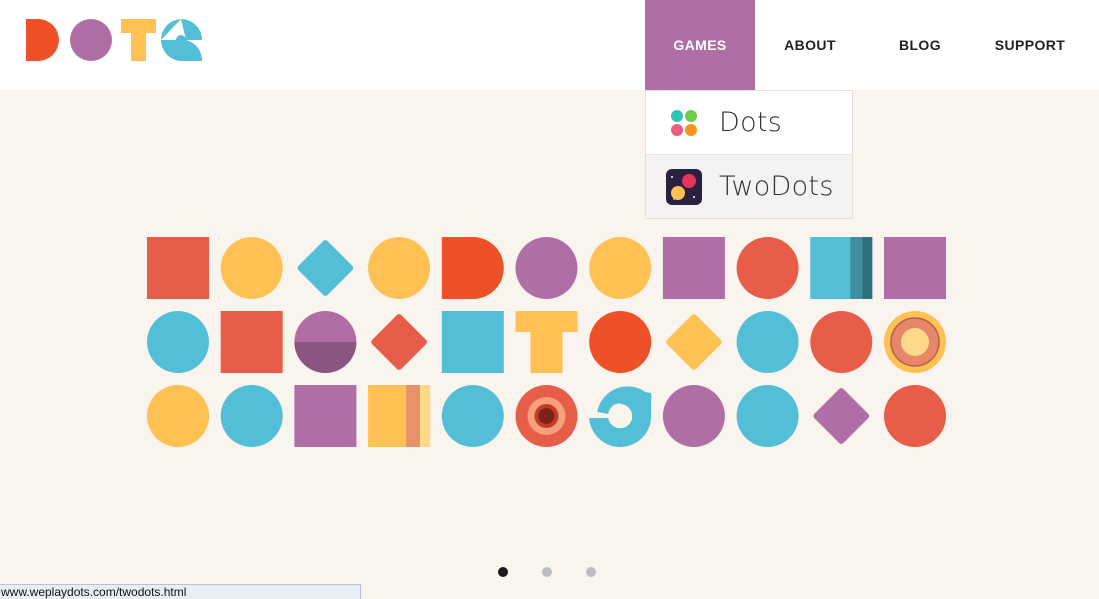 The height and width of the screenshot is (599, 1099). I want to click on yellow-t-shape-shape, so click(546, 342).